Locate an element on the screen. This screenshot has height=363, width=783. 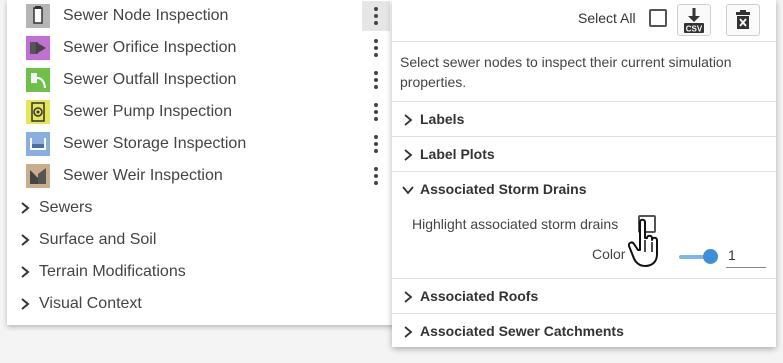
clear-selection-button is located at coordinates (743, 20).